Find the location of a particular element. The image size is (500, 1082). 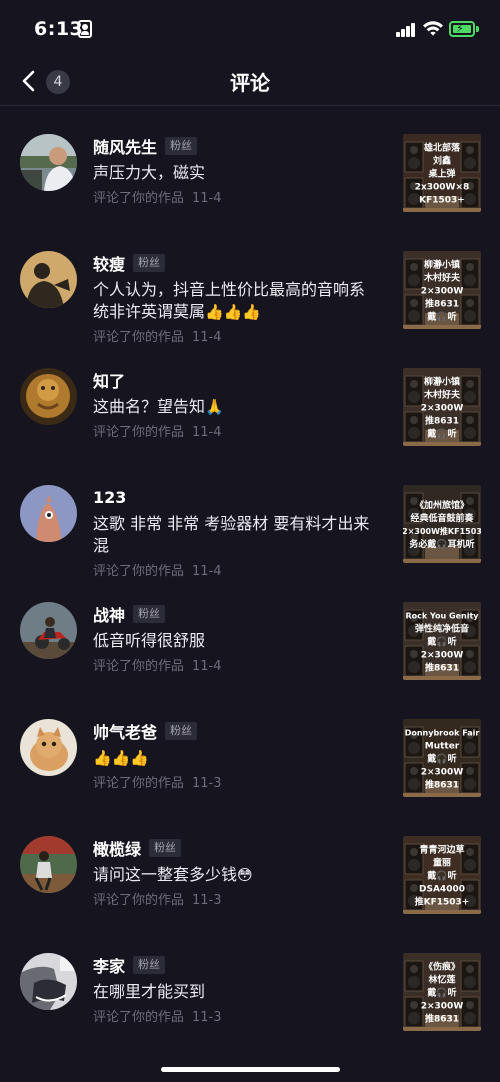

comment-text: 请问这一整套多少钱😳 is located at coordinates (173, 874).